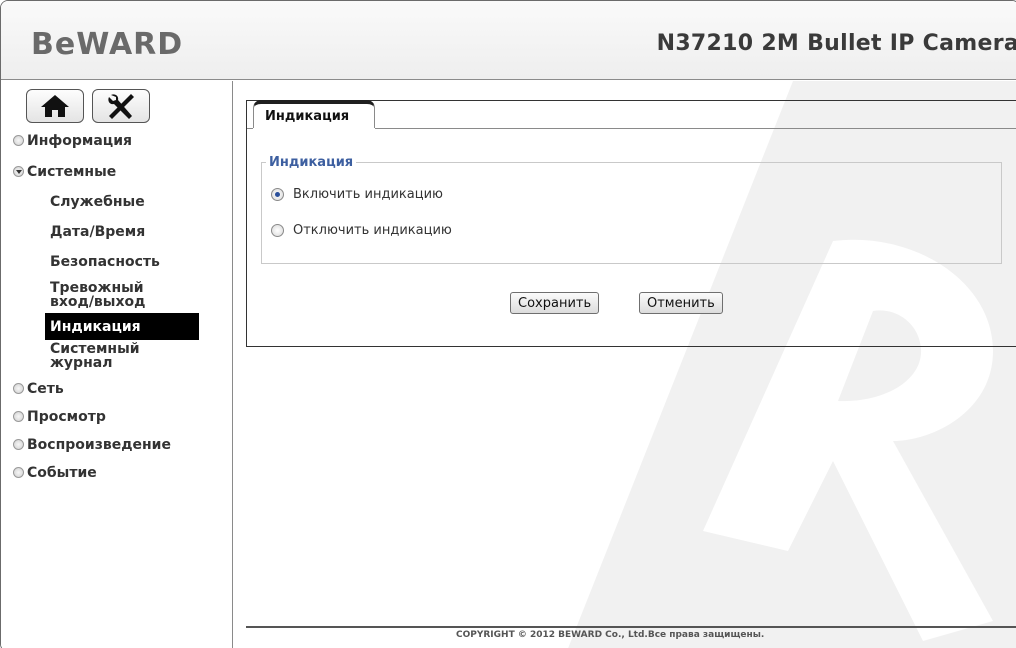 The height and width of the screenshot is (648, 1016). What do you see at coordinates (117, 202) in the screenshot?
I see `sidebar-item-service: Служебные` at bounding box center [117, 202].